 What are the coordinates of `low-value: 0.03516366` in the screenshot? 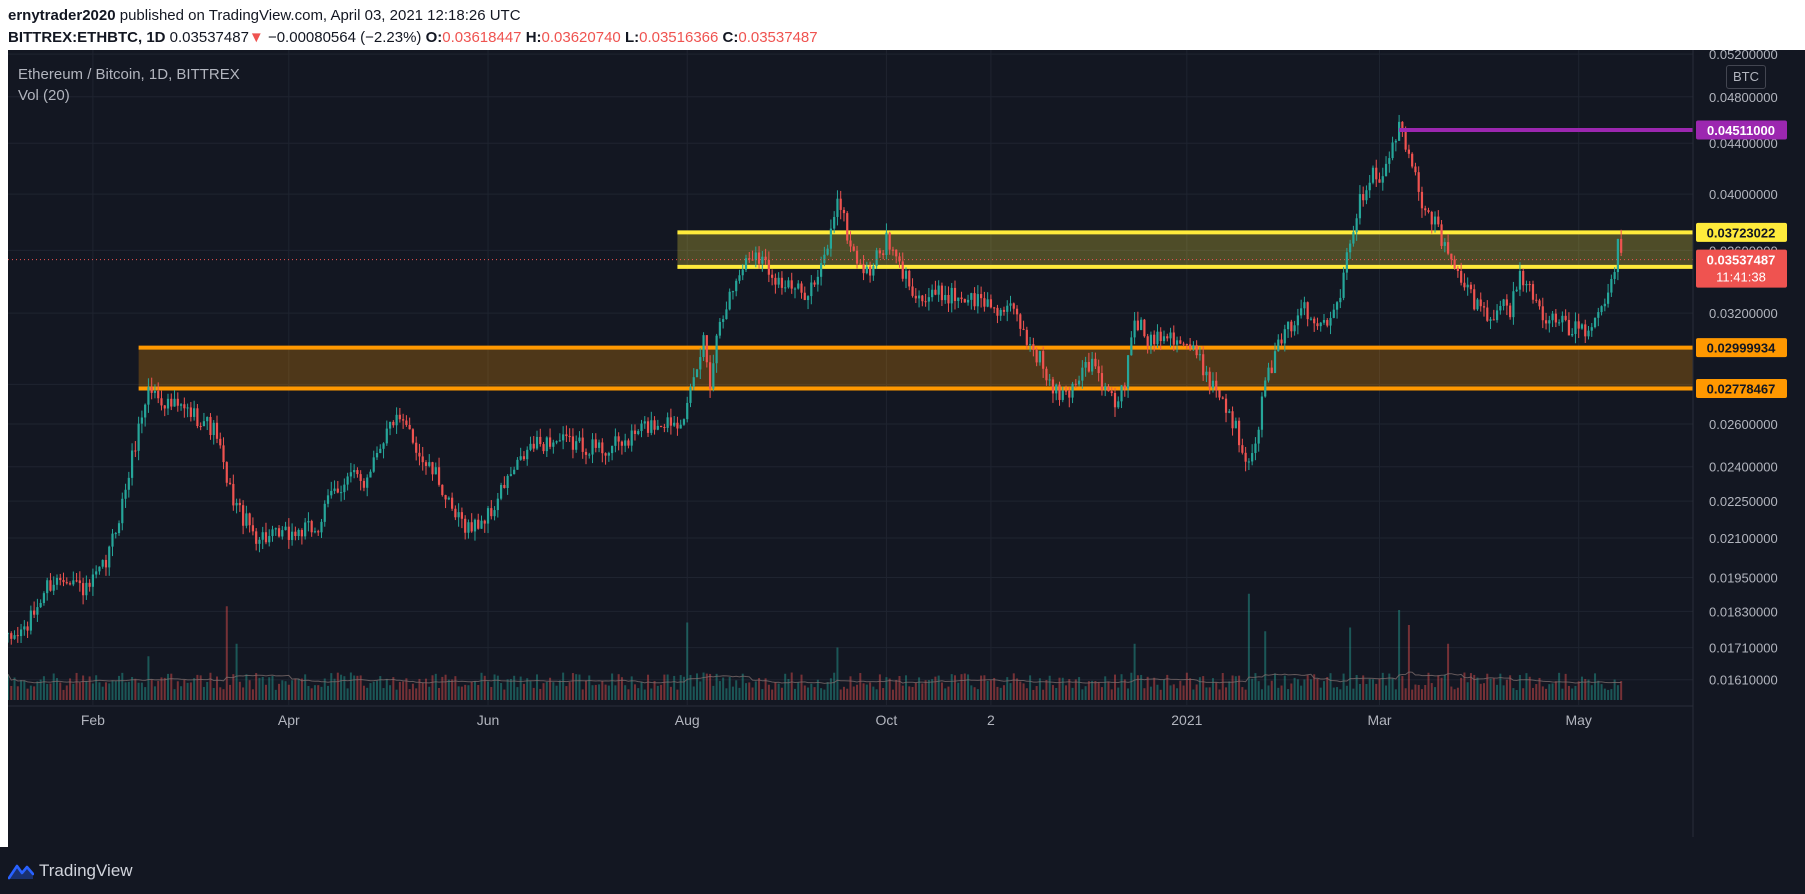 It's located at (679, 37).